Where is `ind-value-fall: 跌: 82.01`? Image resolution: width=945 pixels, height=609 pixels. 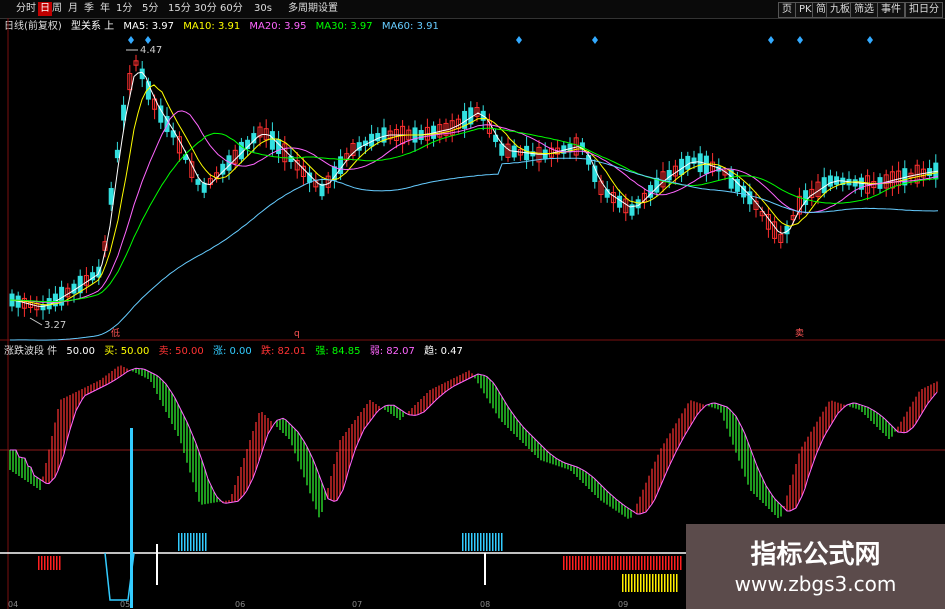
ind-value-fall: 跌: 82.01 is located at coordinates (283, 351).